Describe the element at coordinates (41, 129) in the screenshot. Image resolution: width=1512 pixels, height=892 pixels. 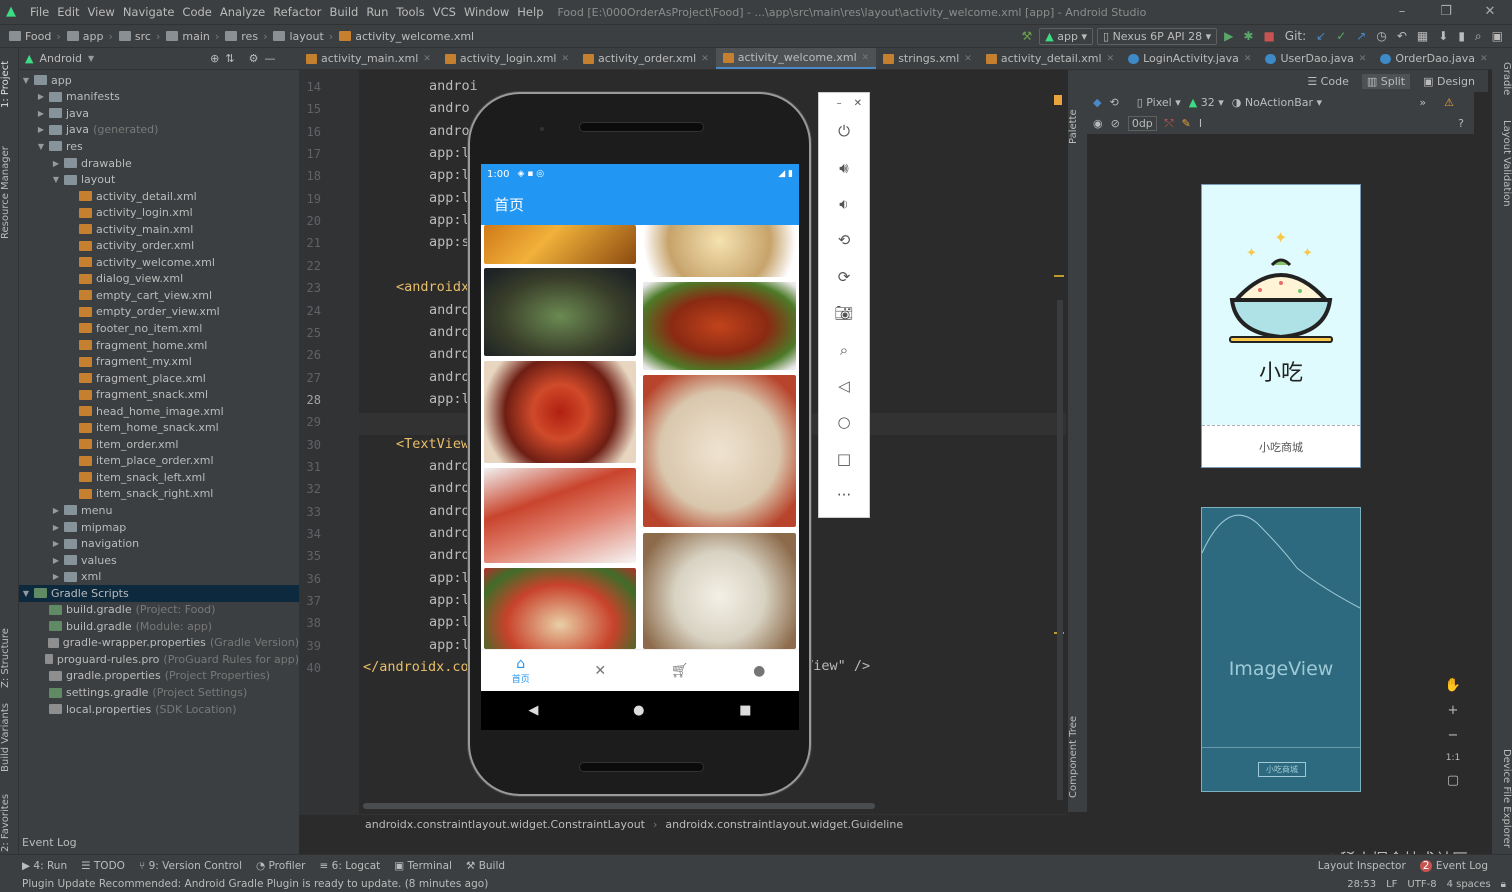
I see `chevron-right-icon: ▶` at that location.